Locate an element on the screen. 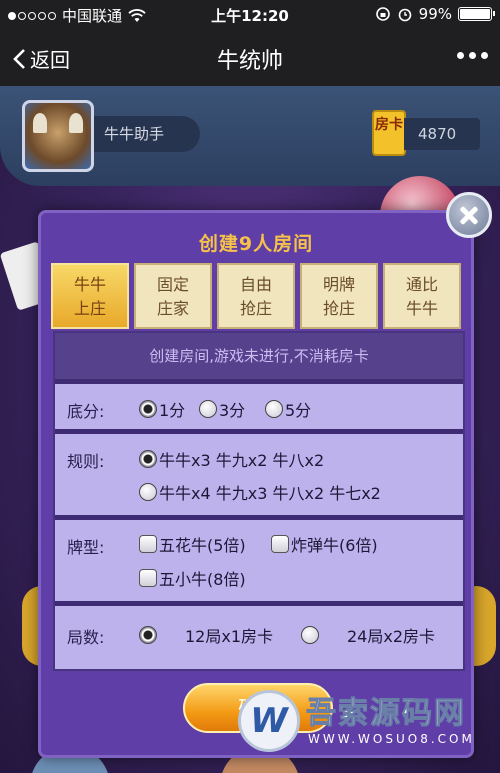 This screenshot has width=500, height=773. rounds-option-24: 24局x2房卡 is located at coordinates (368, 635).